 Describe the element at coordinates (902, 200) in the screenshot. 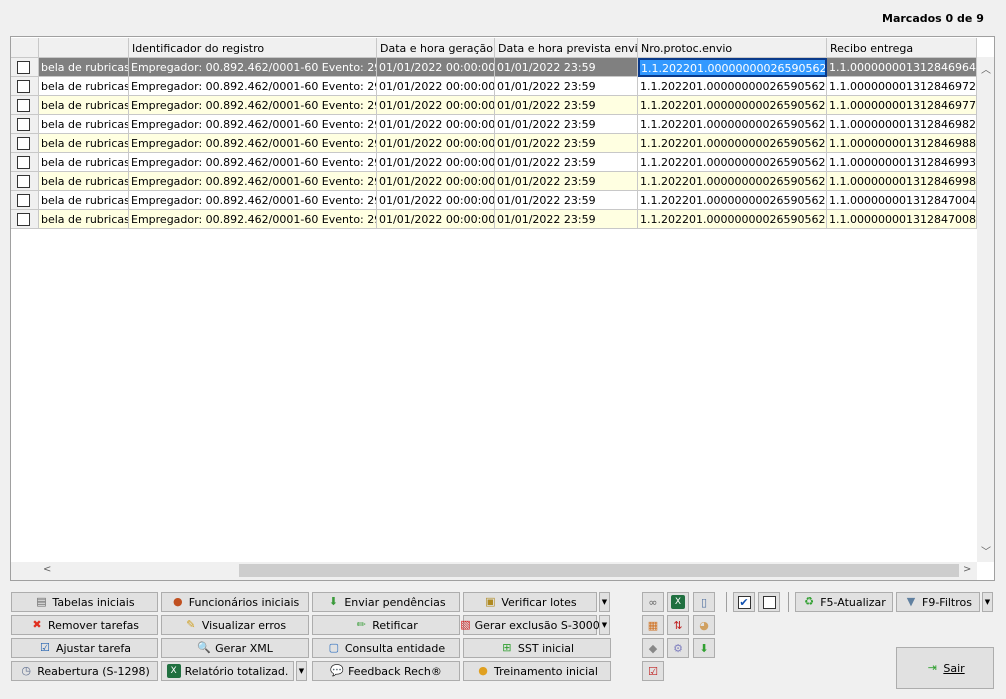

I see `cell-recibo: 1.1.0000000013128470042` at that location.